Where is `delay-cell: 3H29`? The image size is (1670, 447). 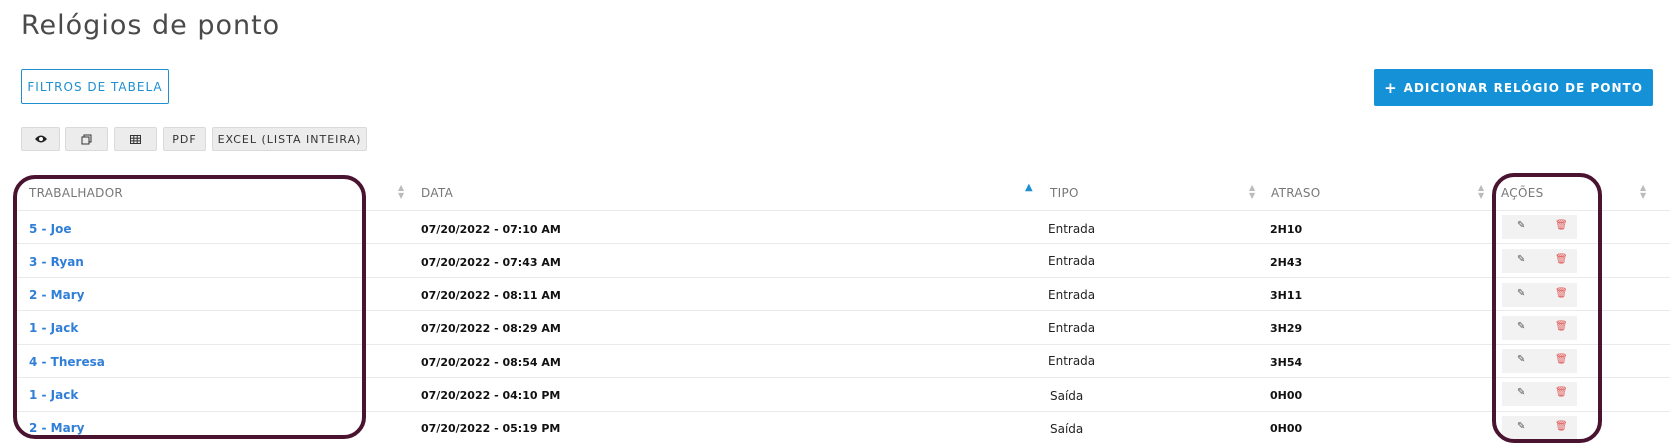 delay-cell: 3H29 is located at coordinates (1286, 328).